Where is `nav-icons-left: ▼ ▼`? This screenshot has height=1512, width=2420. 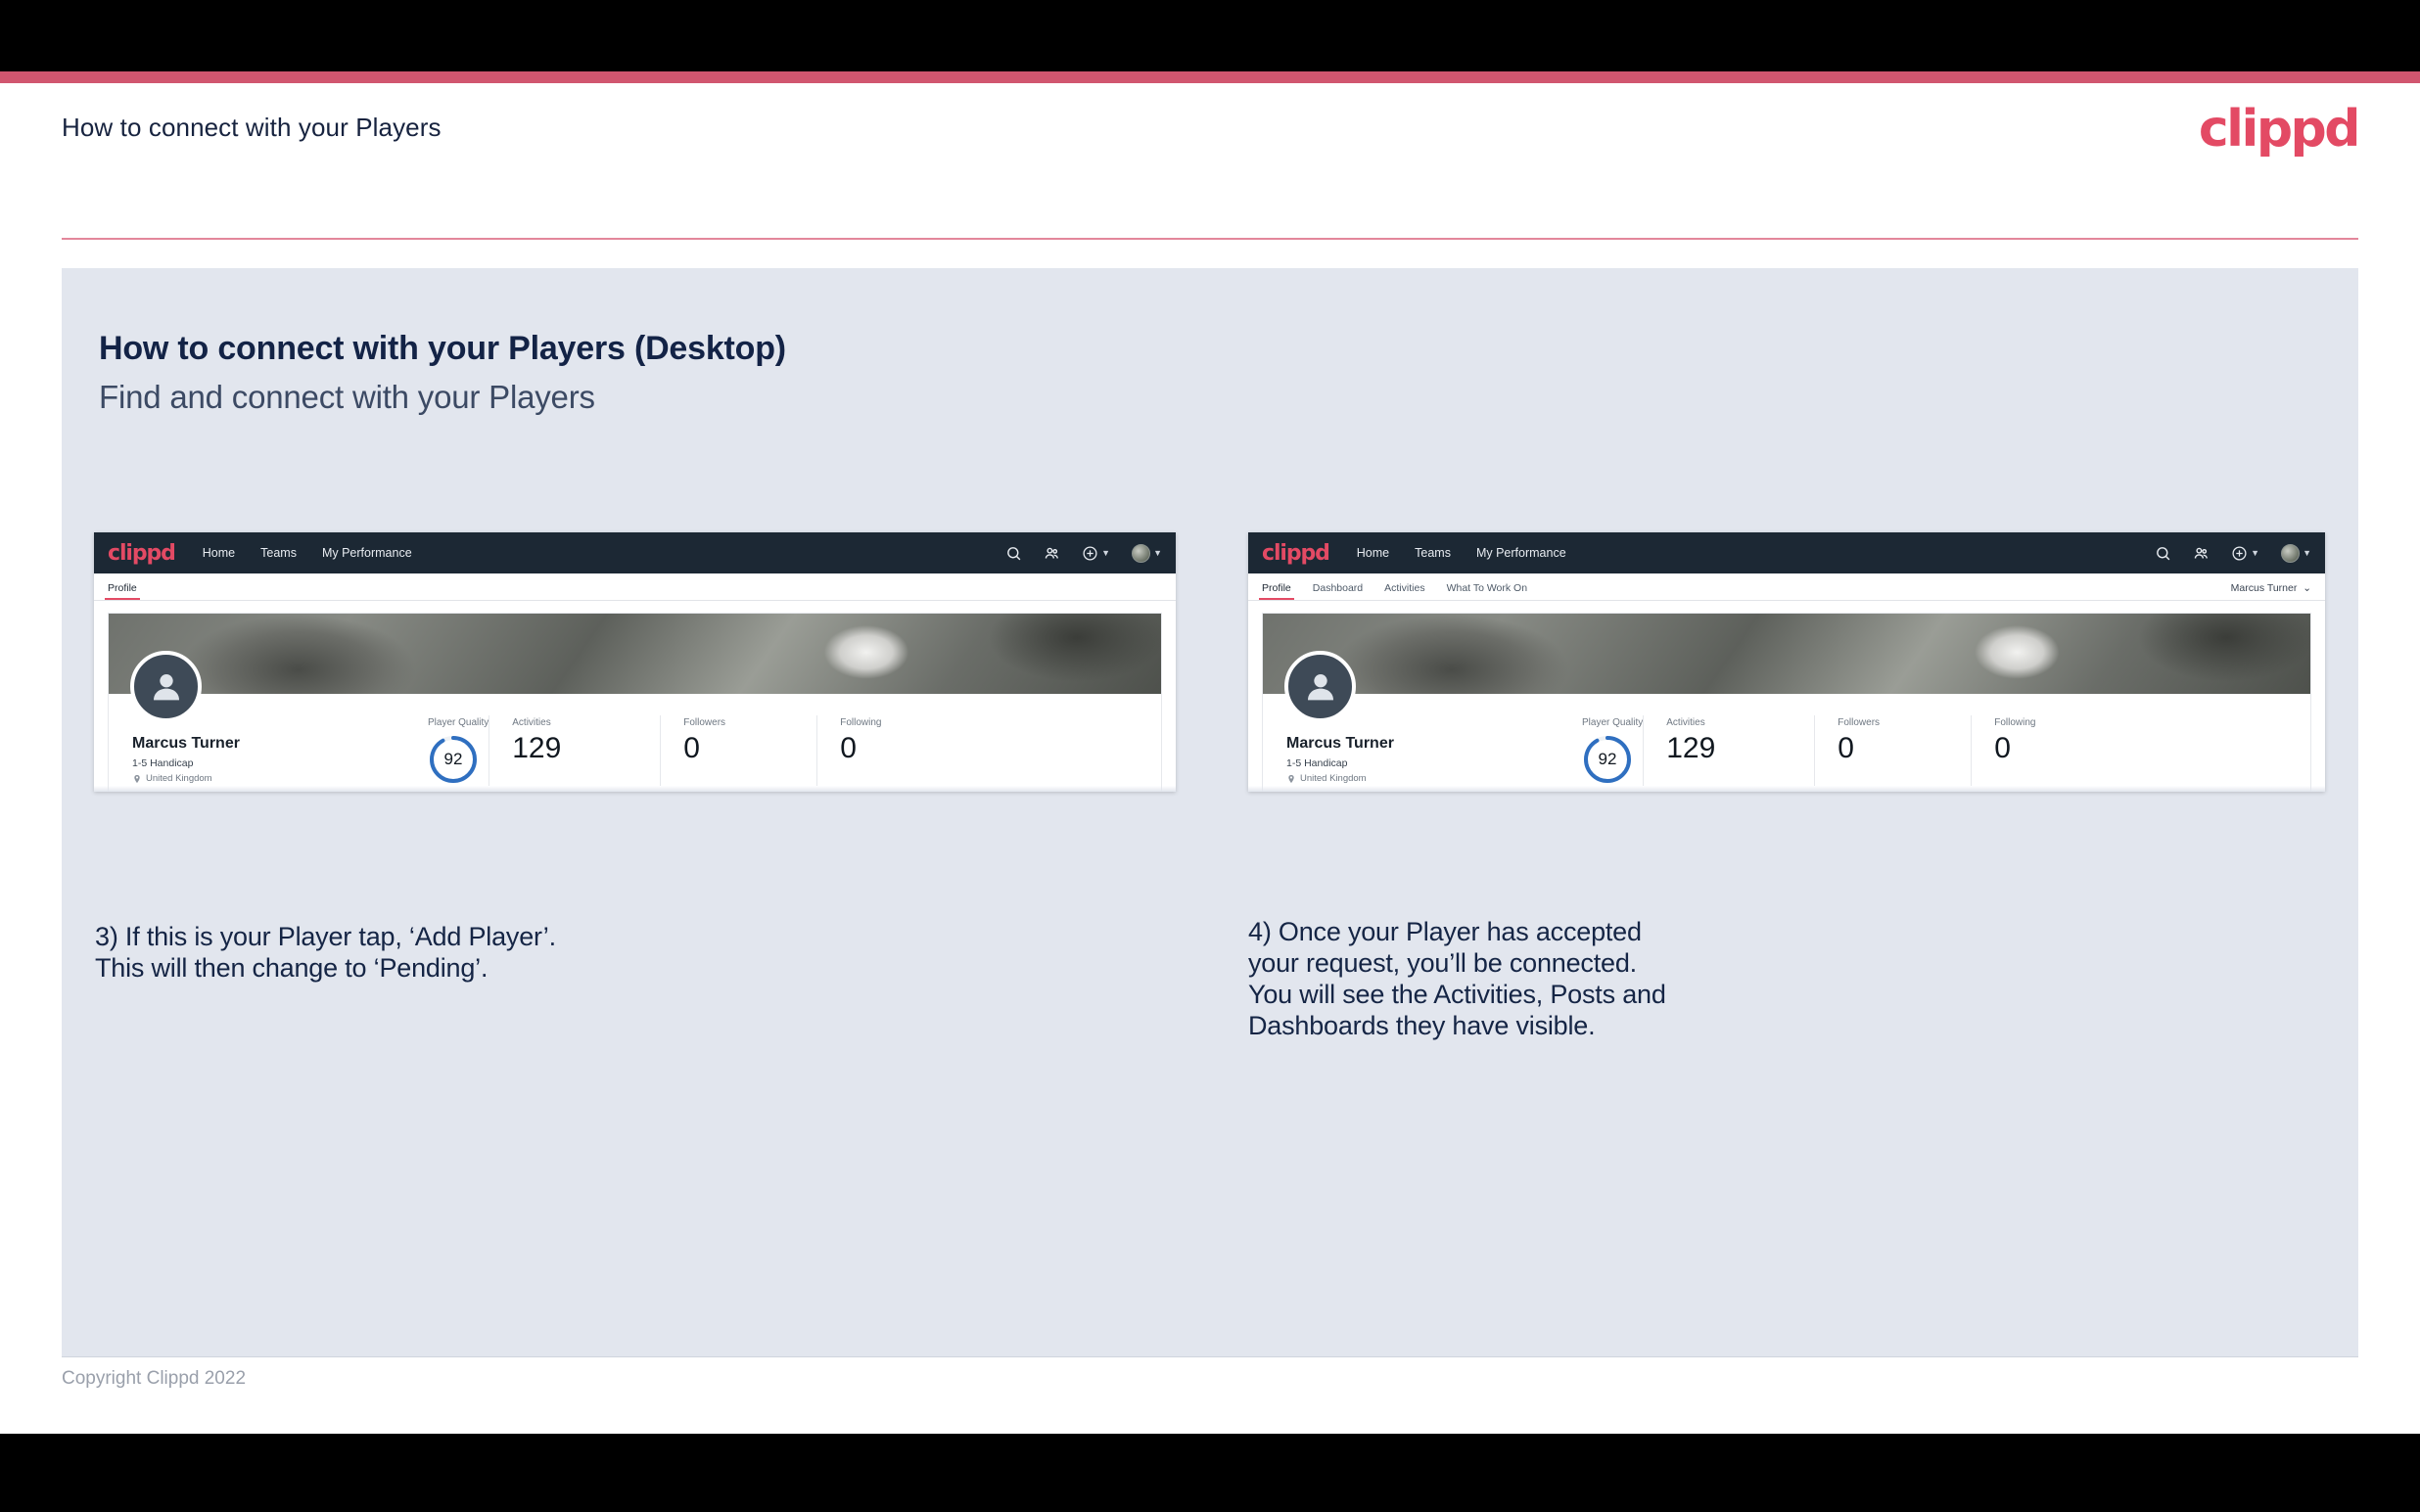
nav-icons-left: ▼ ▼ is located at coordinates (1083, 553).